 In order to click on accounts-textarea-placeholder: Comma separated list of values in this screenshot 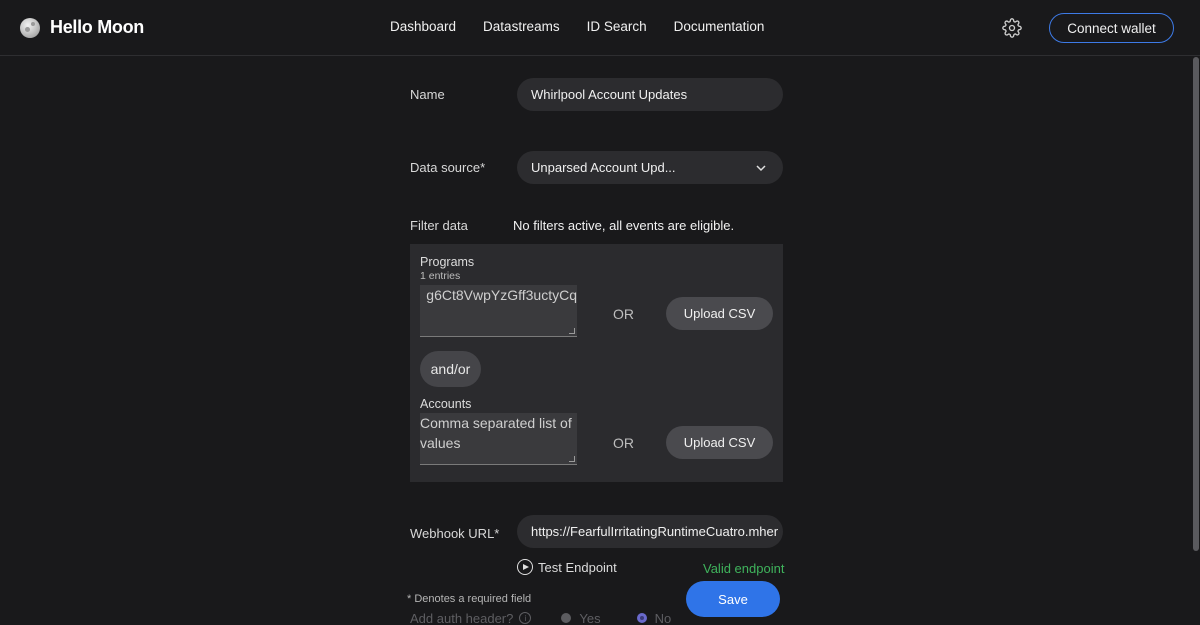, I will do `click(496, 433)`.